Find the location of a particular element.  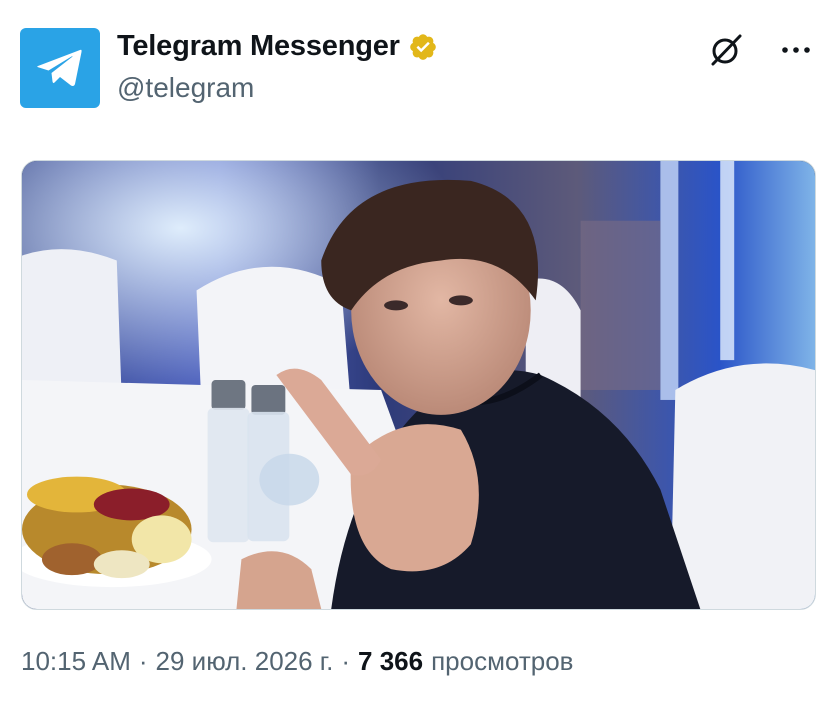

more-horizontal-icon is located at coordinates (796, 50).